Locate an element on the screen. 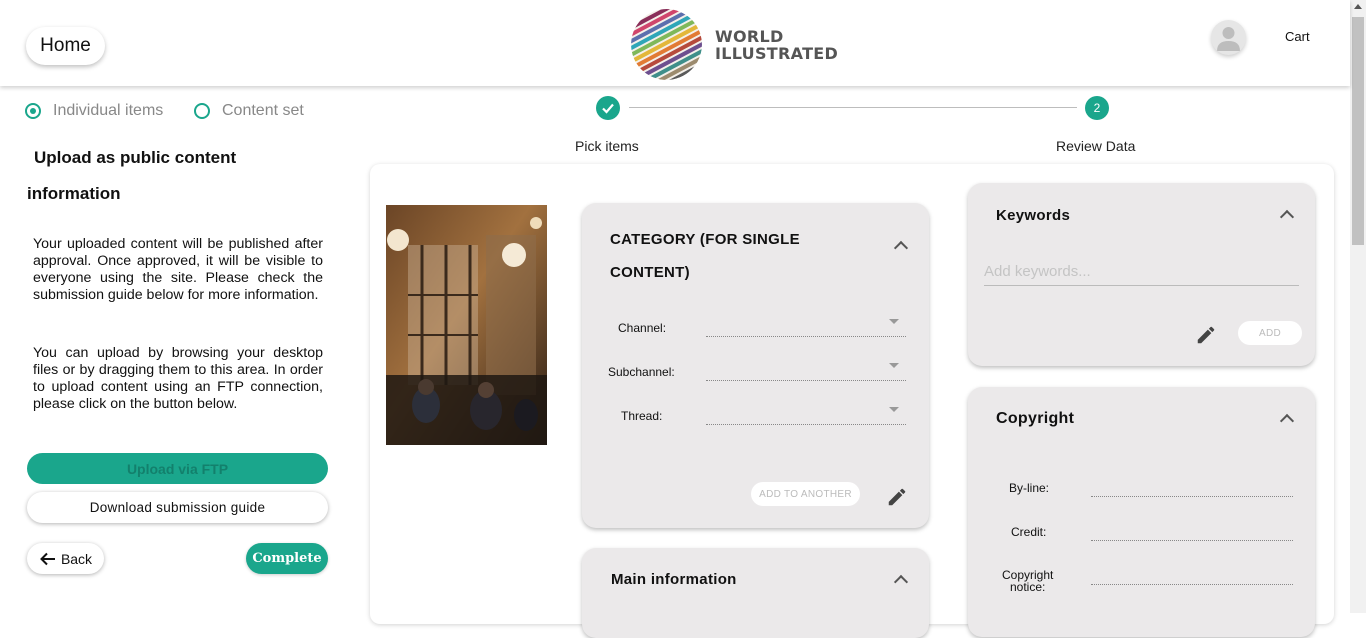 The image size is (1366, 638). stepper-connector is located at coordinates (853, 107).